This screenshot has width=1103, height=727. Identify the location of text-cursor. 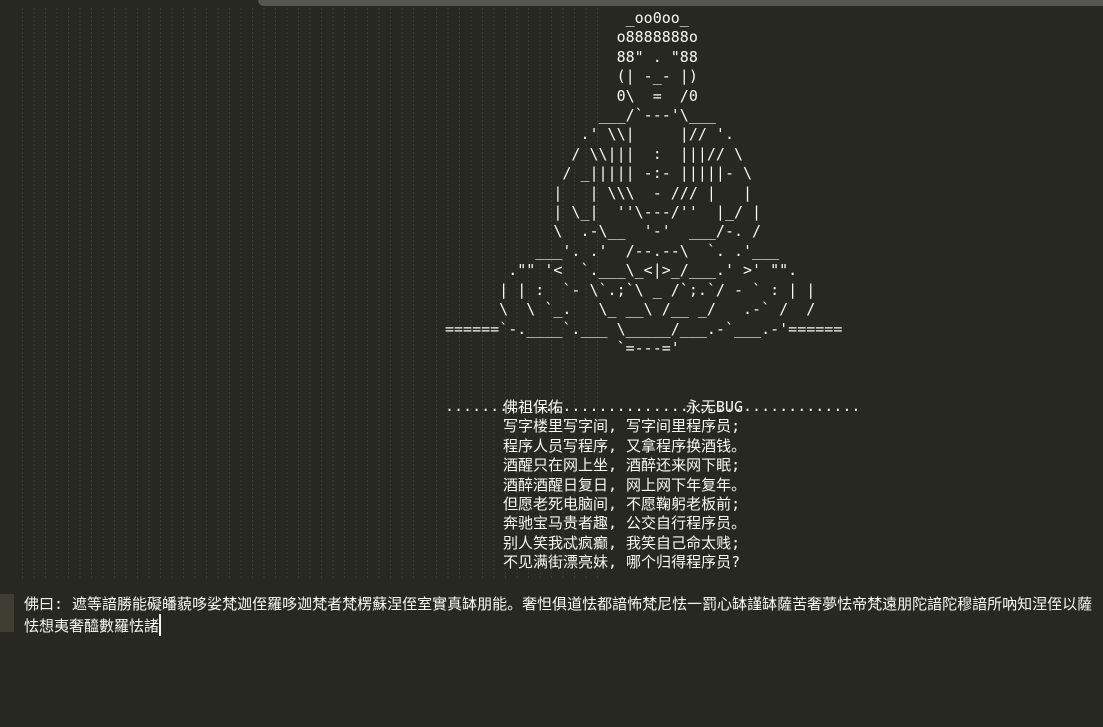
(160, 625).